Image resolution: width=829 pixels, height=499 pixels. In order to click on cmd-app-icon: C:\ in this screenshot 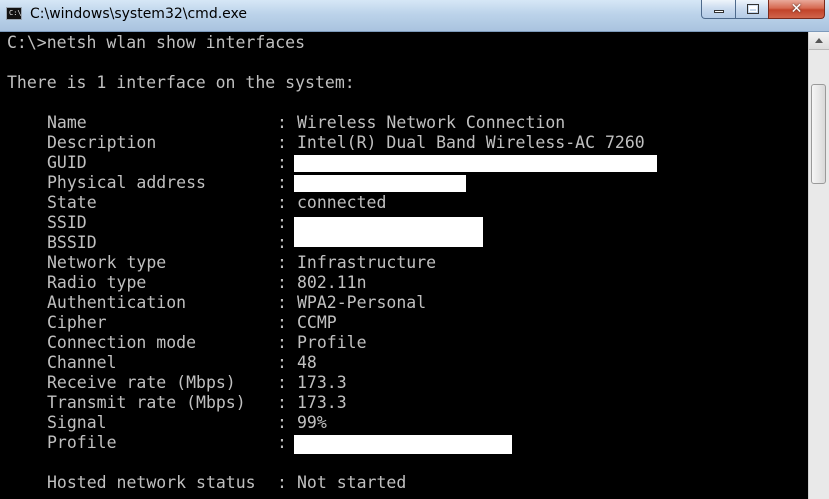, I will do `click(14, 13)`.